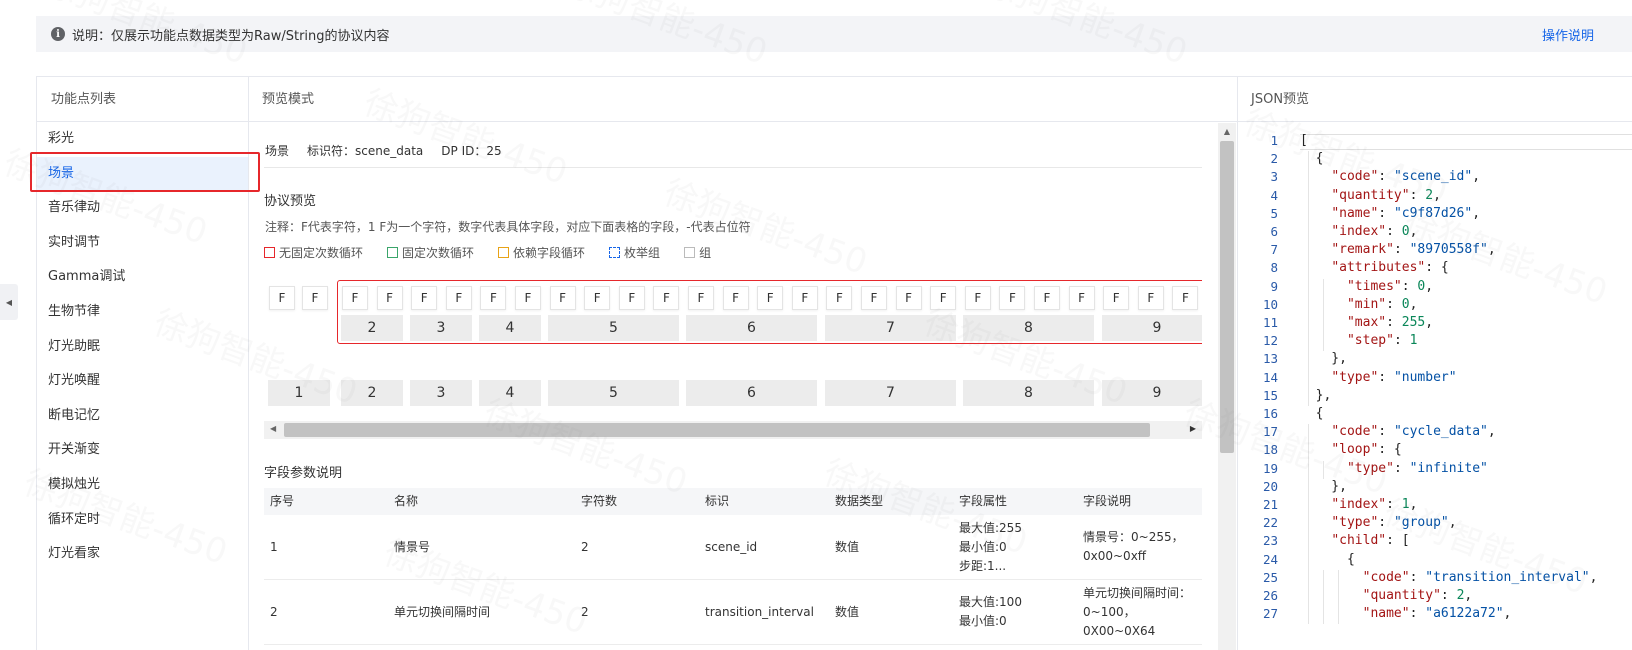 The height and width of the screenshot is (650, 1632). Describe the element at coordinates (847, 546) in the screenshot. I see `table-cell: 数值` at that location.